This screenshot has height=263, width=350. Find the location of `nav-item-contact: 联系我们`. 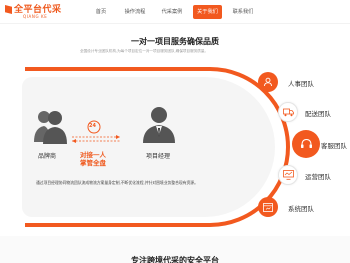

nav-item-contact: 联系我们 is located at coordinates (243, 12).